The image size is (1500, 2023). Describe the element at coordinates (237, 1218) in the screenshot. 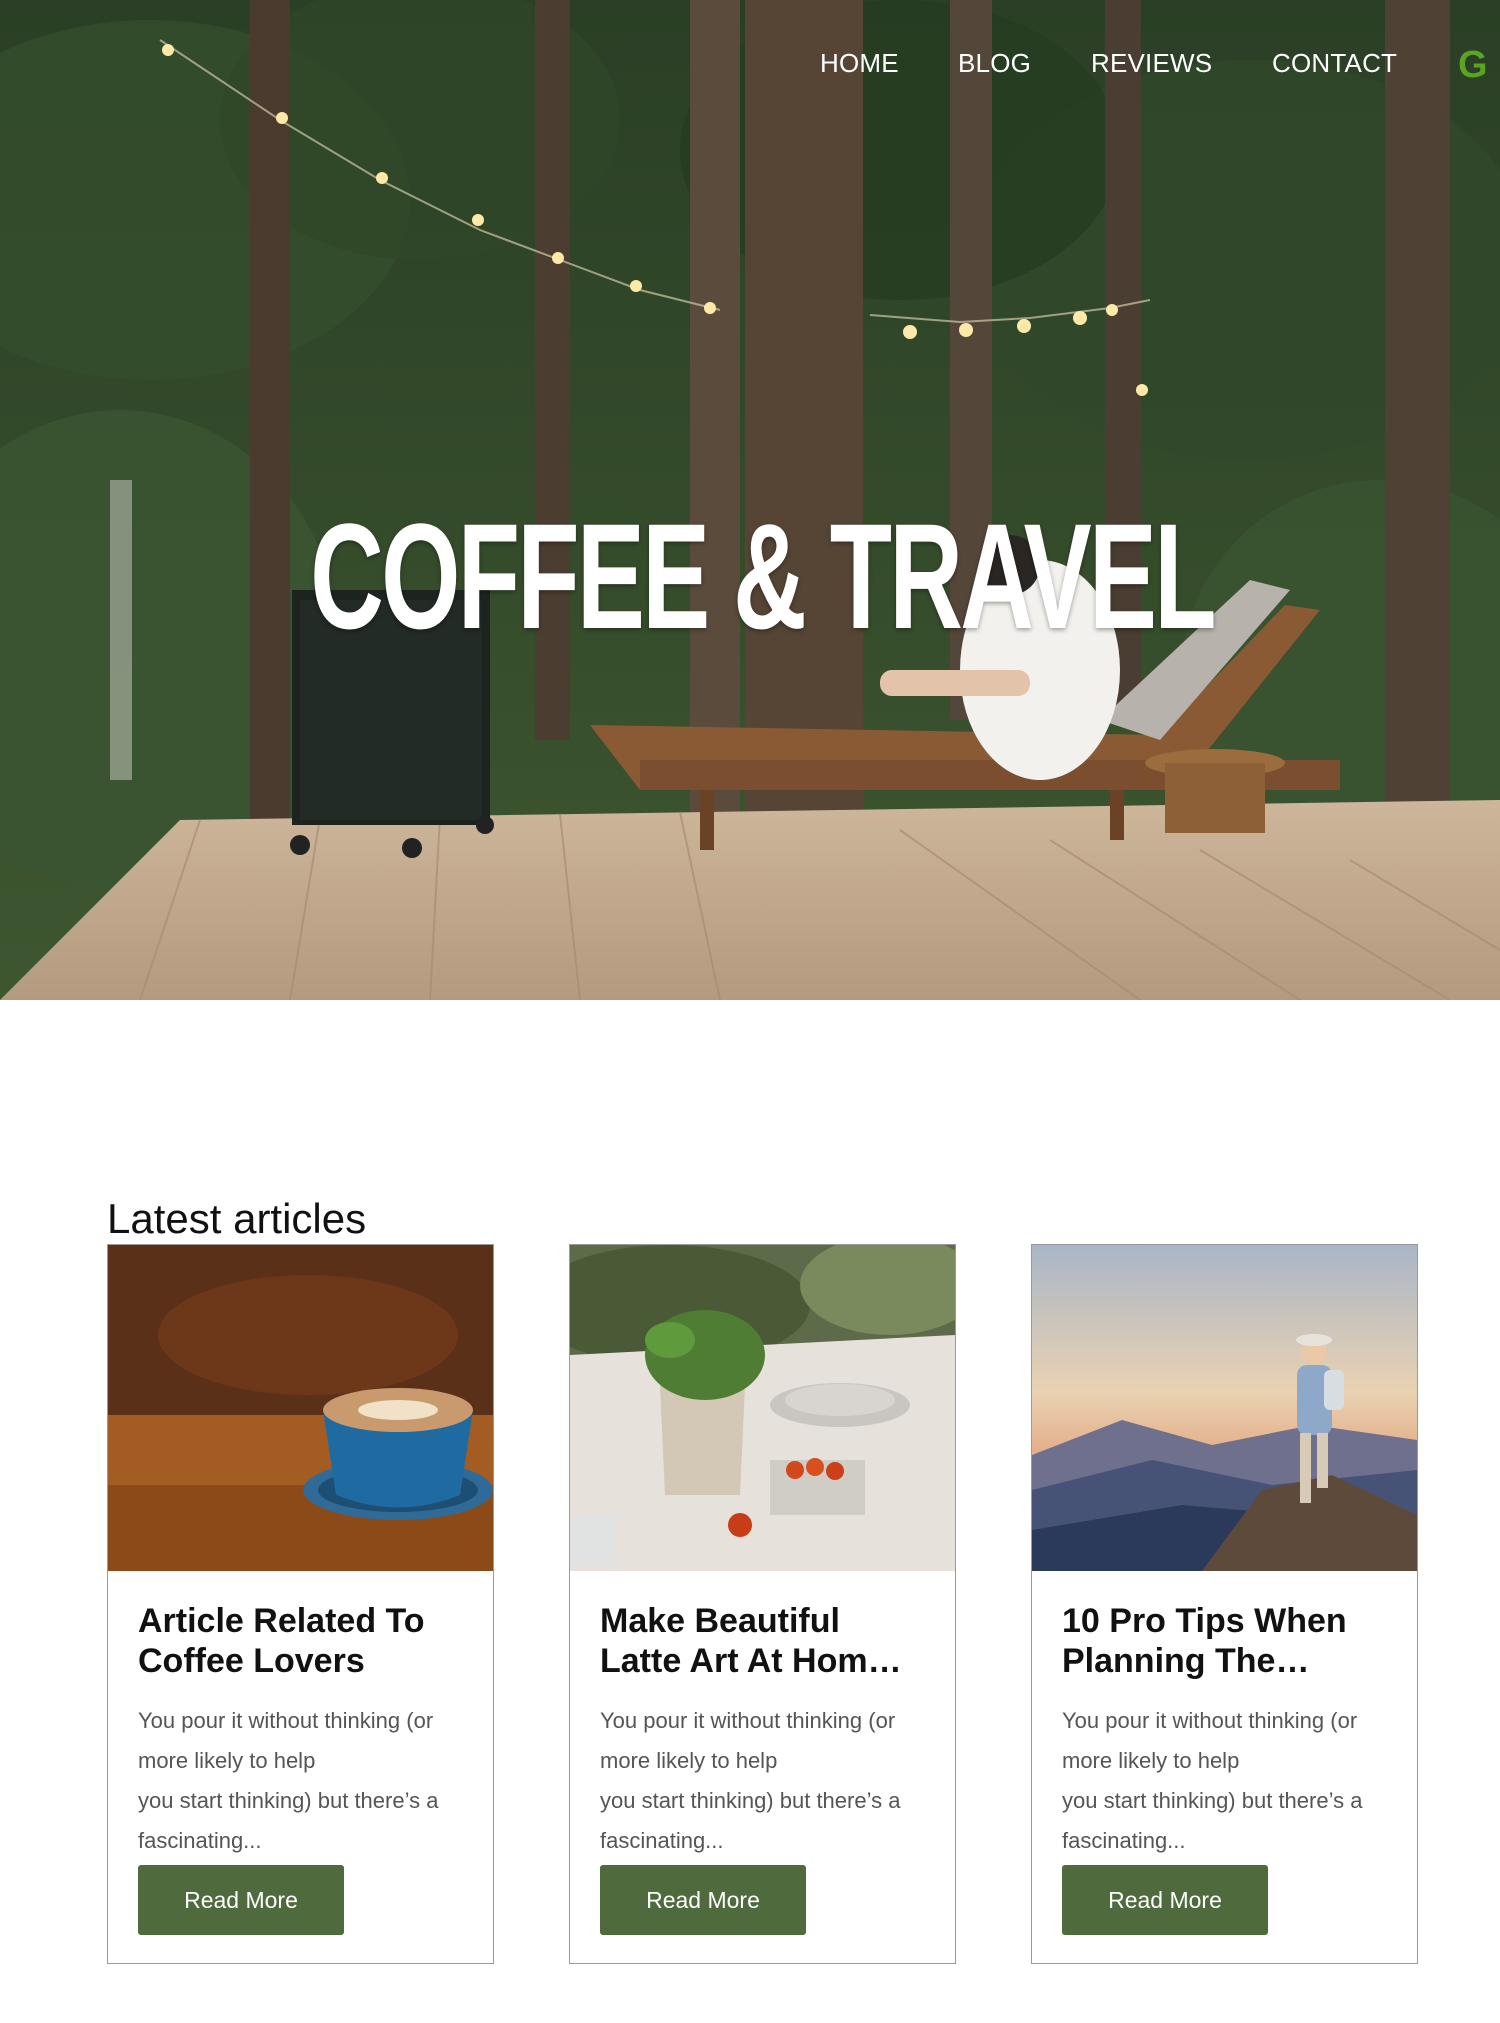

I see `section-heading: Latest articles` at that location.